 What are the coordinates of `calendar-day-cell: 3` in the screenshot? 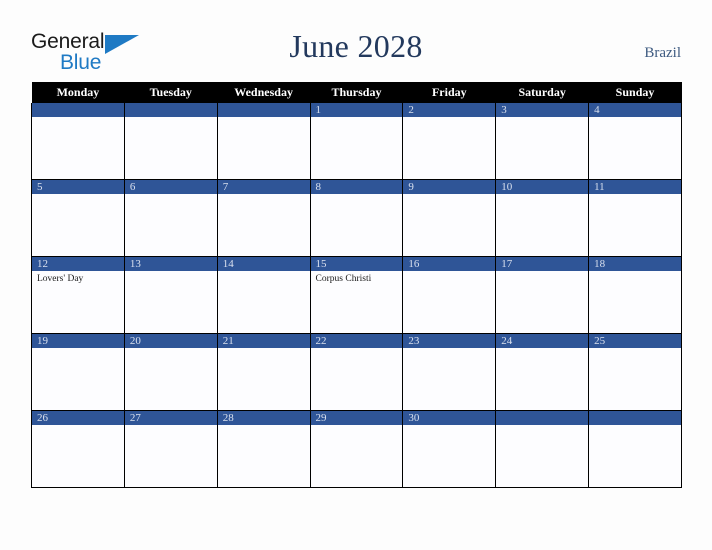 It's located at (542, 141).